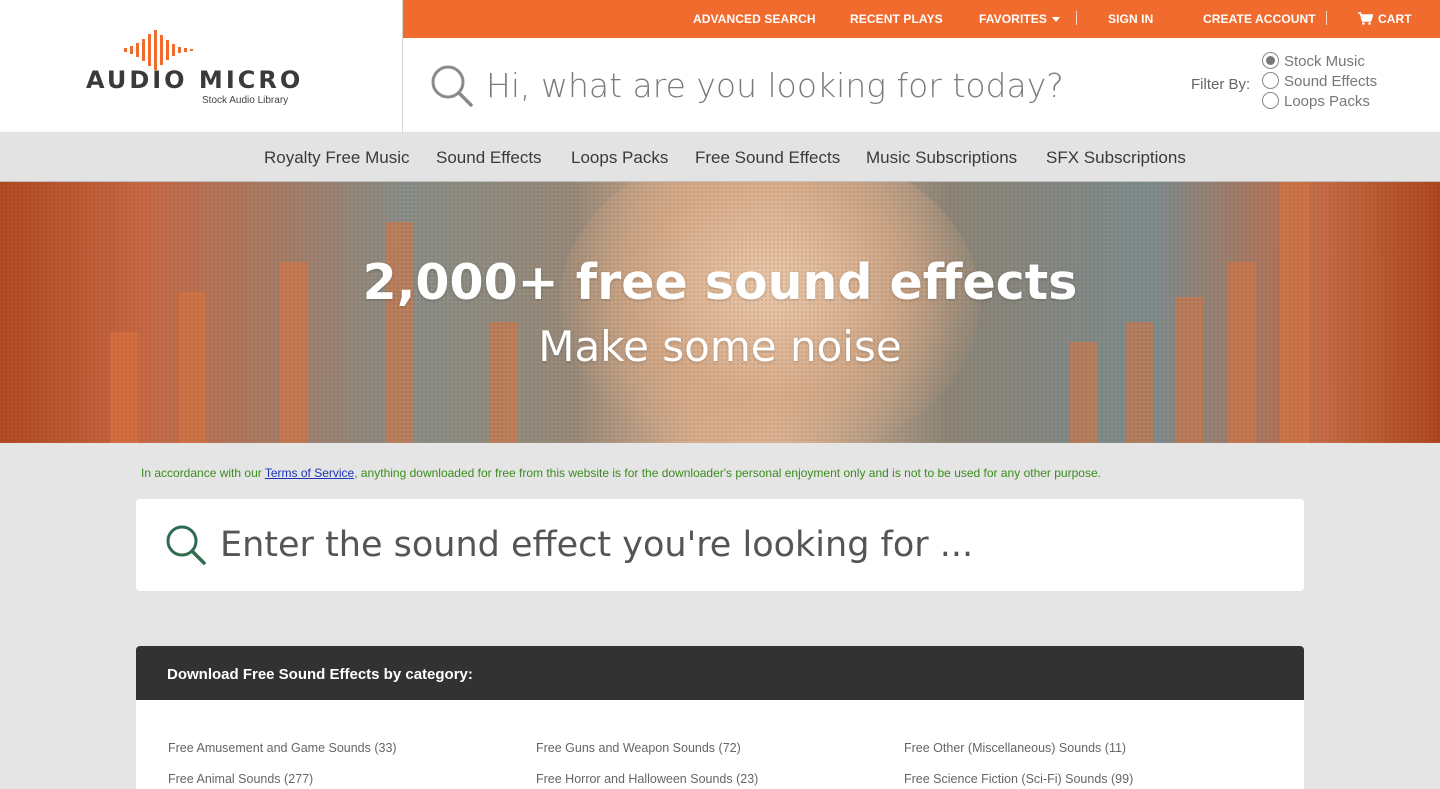 This screenshot has height=789, width=1440. Describe the element at coordinates (1130, 19) in the screenshot. I see `sign-in-link: SIGN IN` at that location.